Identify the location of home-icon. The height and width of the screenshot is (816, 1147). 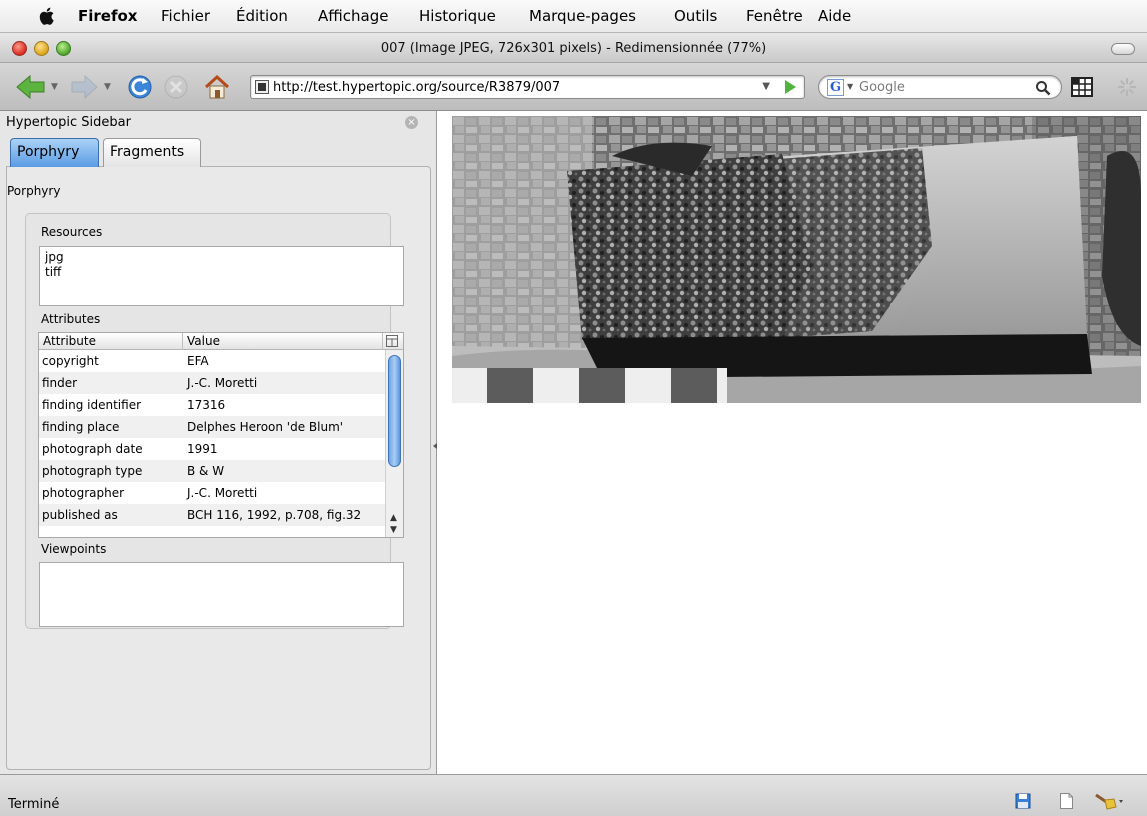
(217, 87).